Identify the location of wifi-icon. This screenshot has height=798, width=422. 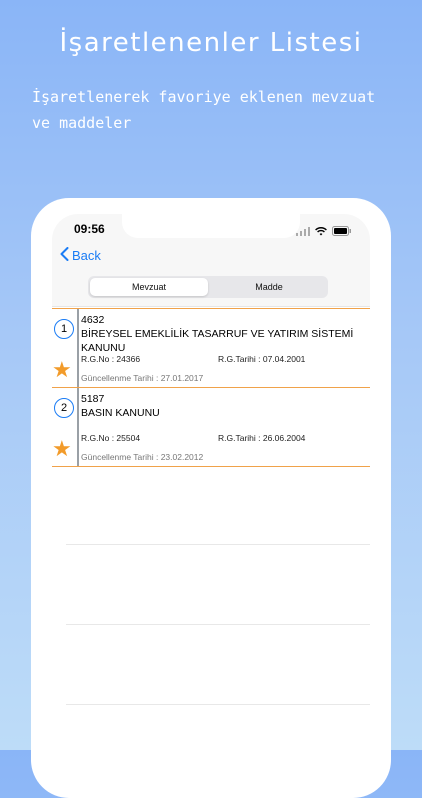
(321, 232).